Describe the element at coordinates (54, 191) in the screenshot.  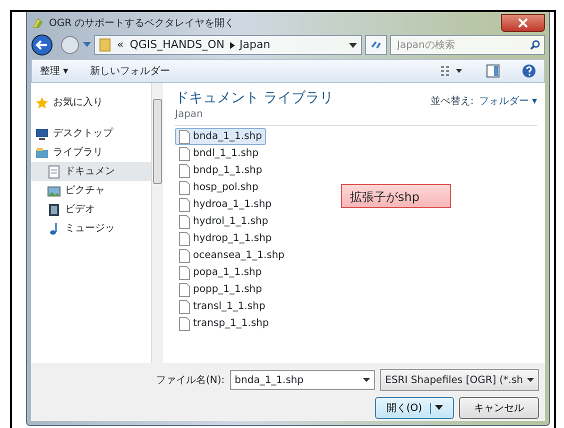
I see `picture-icon` at that location.